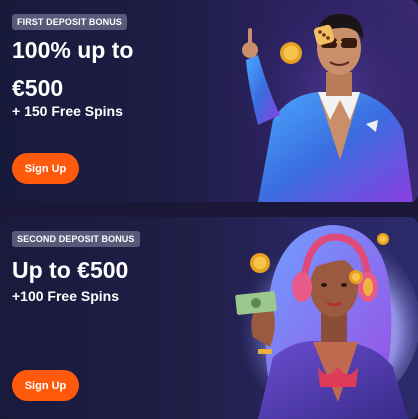 This screenshot has height=419, width=418. I want to click on dollar-bill-icon, so click(256, 303).